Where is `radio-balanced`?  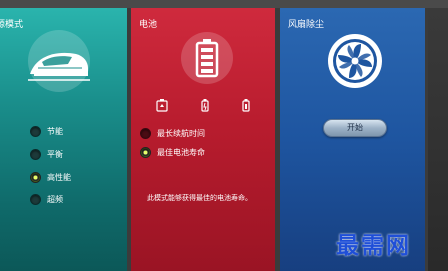
radio-balanced is located at coordinates (35, 154).